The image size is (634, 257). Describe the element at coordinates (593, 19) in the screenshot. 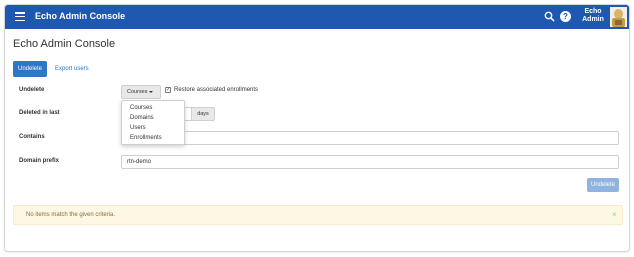

I see `user-name-line2: Admin` at that location.